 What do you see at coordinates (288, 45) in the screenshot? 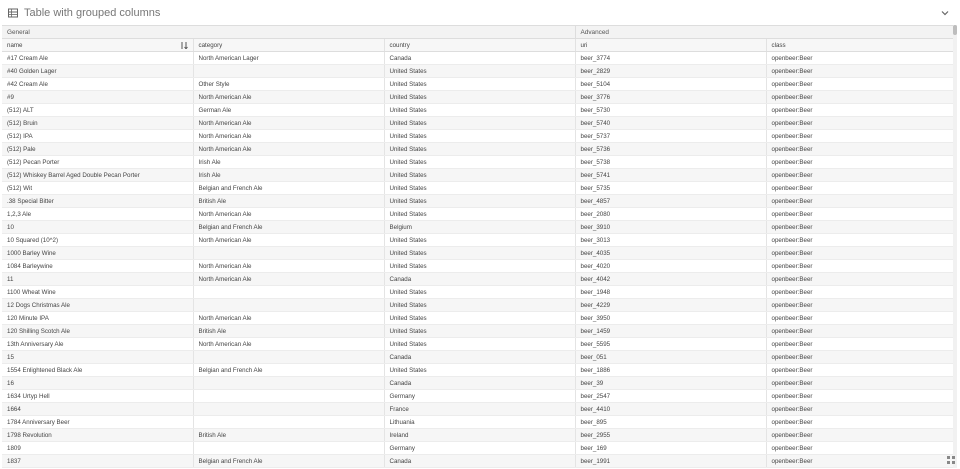
I see `column-header-category: category` at bounding box center [288, 45].